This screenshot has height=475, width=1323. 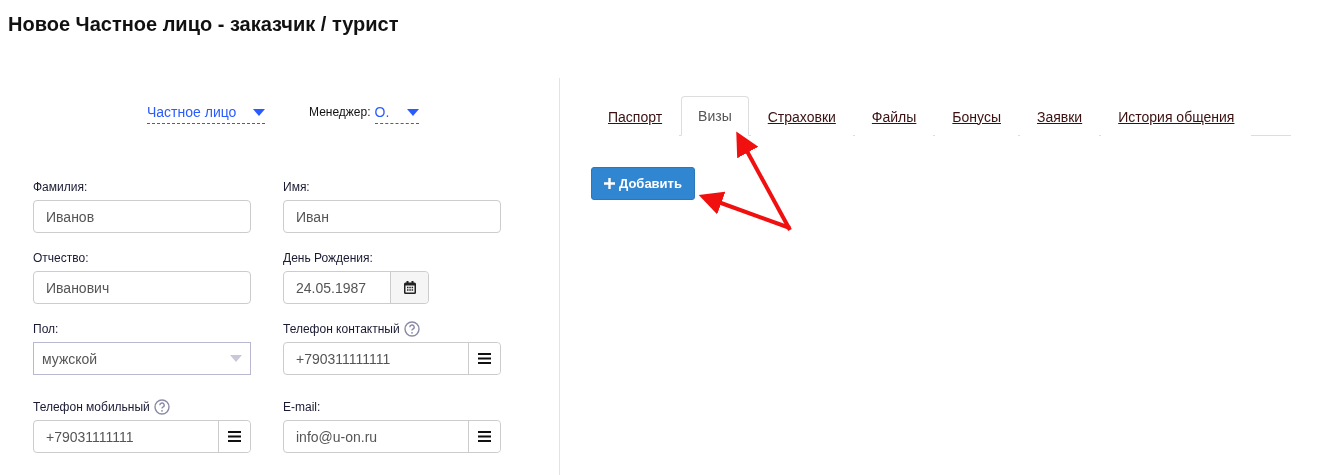 What do you see at coordinates (60, 187) in the screenshot?
I see `field-label: Фамилия:` at bounding box center [60, 187].